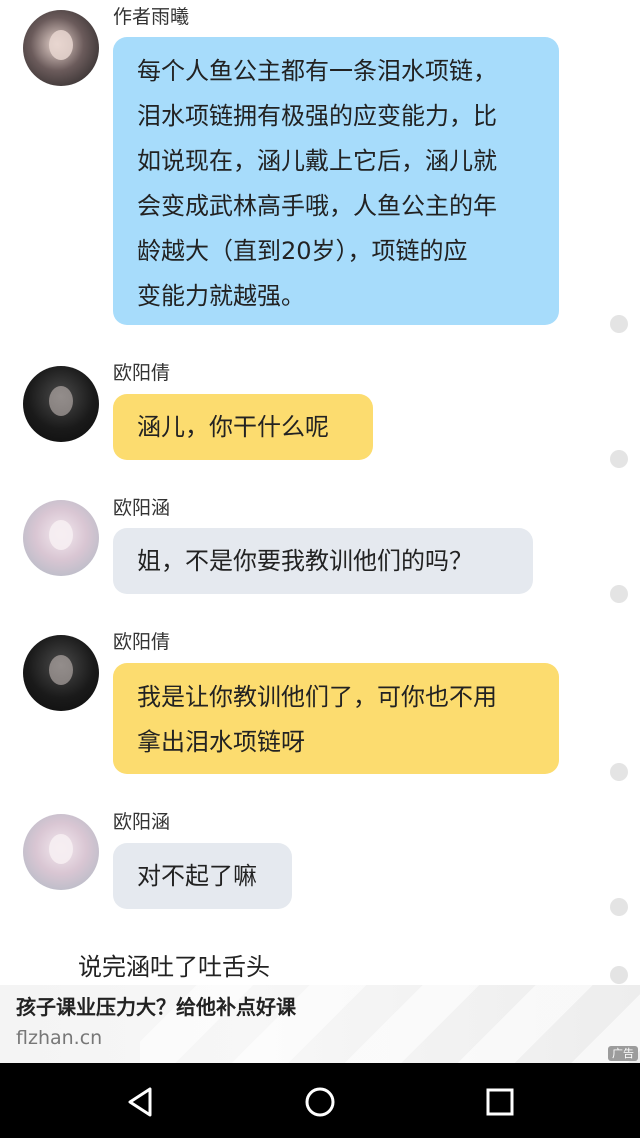 The width and height of the screenshot is (640, 1138). Describe the element at coordinates (233, 427) in the screenshot. I see `message-line: 涵儿，你干什么呢` at that location.